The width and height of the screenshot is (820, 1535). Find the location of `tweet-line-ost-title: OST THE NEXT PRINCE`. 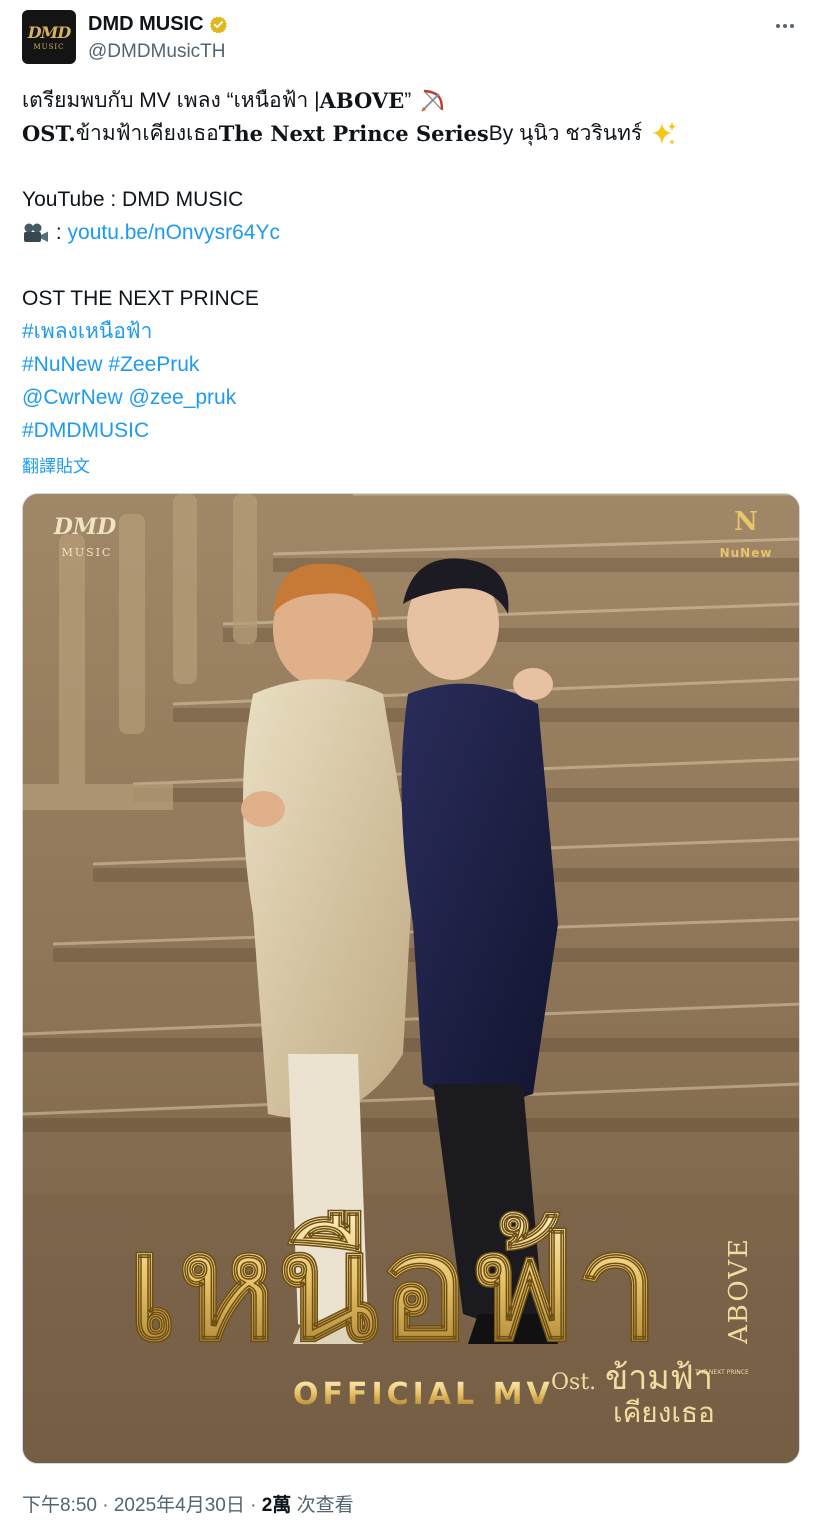

tweet-line-ost-title: OST THE NEXT PRINCE is located at coordinates (140, 298).